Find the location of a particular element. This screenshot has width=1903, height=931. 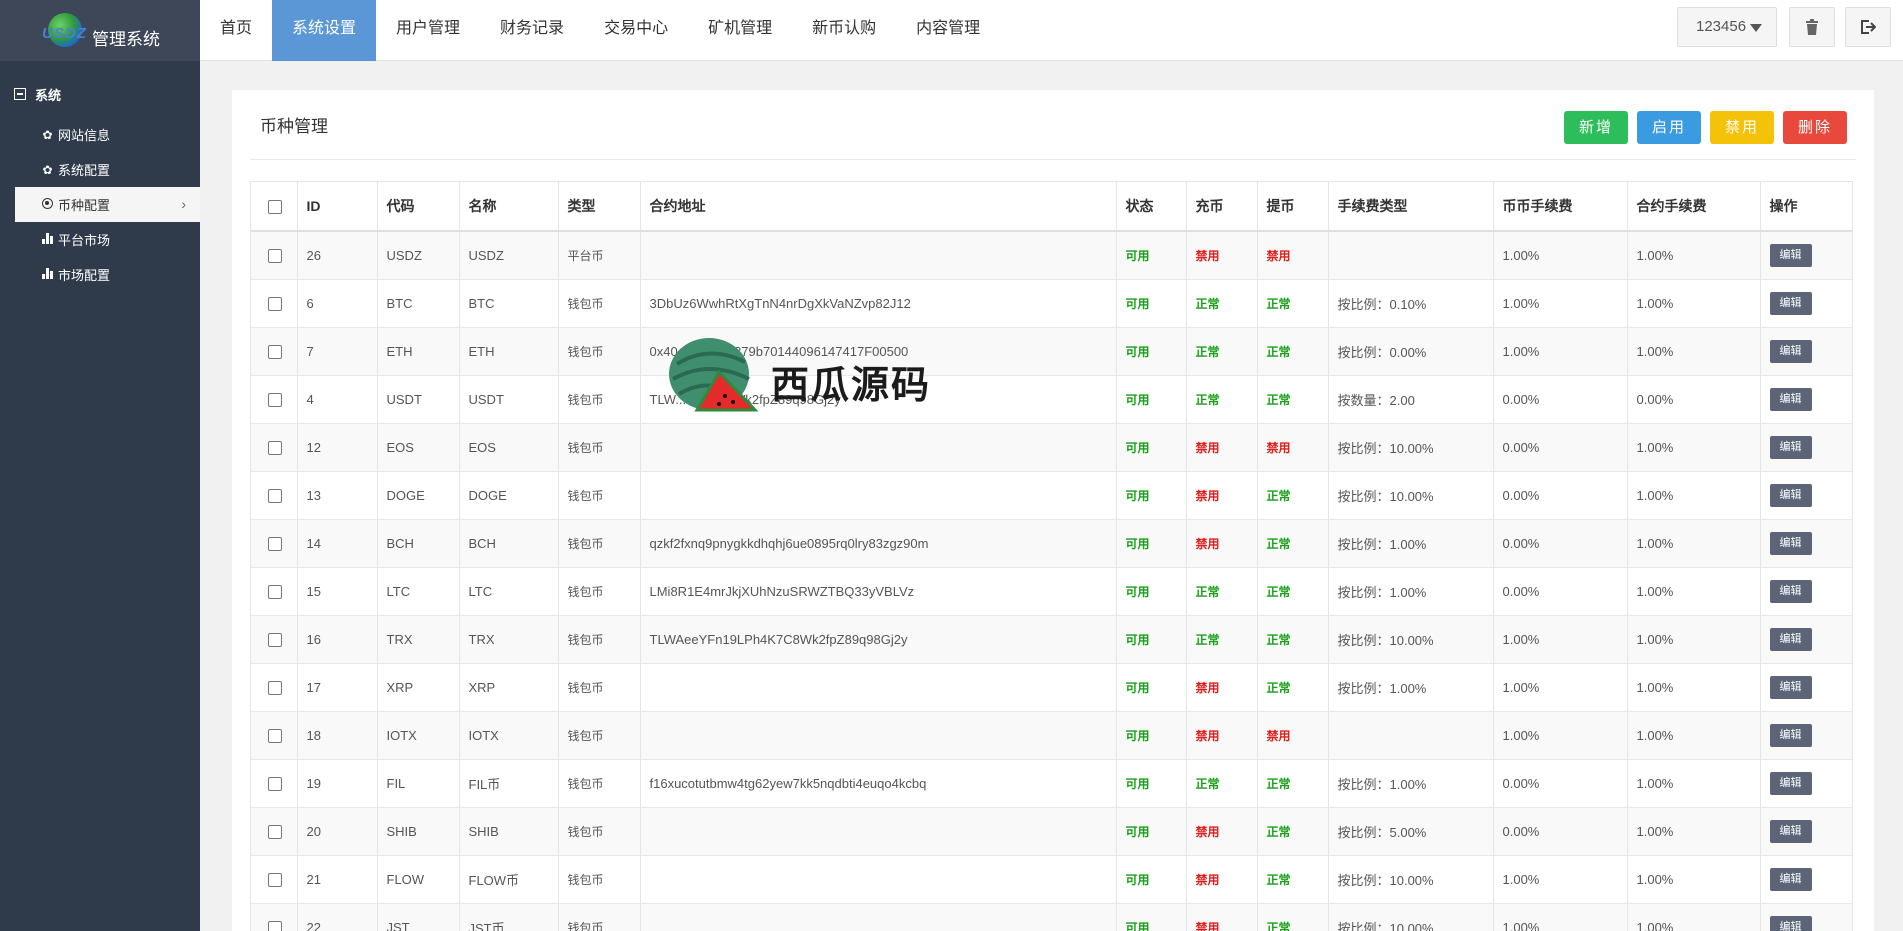

column-header: 操作 is located at coordinates (1806, 207).